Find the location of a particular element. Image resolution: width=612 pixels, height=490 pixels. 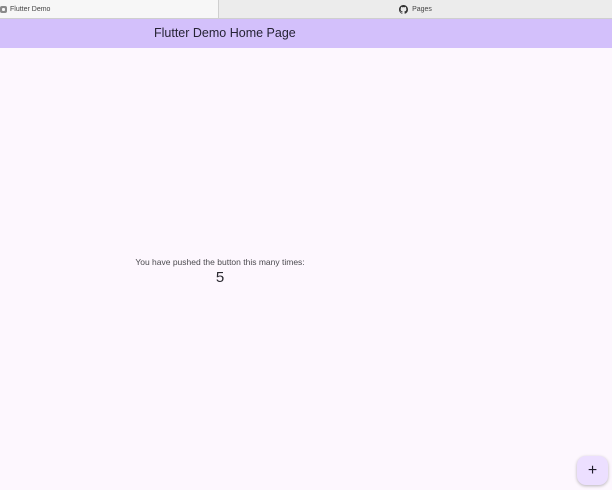

browser-tab-bar: Flutter Demo Pages is located at coordinates (306, 9).